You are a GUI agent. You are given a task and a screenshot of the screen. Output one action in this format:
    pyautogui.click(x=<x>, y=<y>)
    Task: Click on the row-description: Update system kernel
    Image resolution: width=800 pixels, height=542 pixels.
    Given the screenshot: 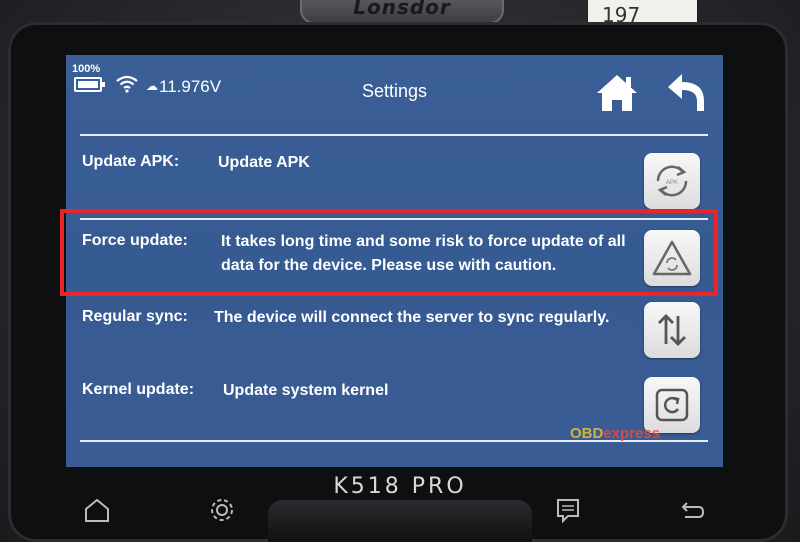 What is the action you would take?
    pyautogui.click(x=306, y=390)
    